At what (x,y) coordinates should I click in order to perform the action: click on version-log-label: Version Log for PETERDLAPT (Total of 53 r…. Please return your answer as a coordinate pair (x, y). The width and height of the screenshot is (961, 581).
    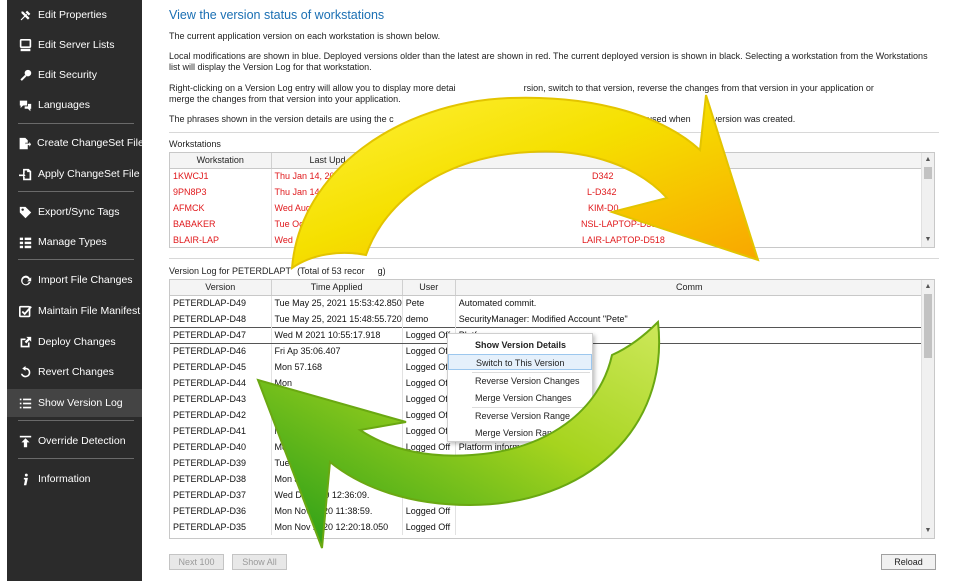
    Looking at the image, I should click on (277, 271).